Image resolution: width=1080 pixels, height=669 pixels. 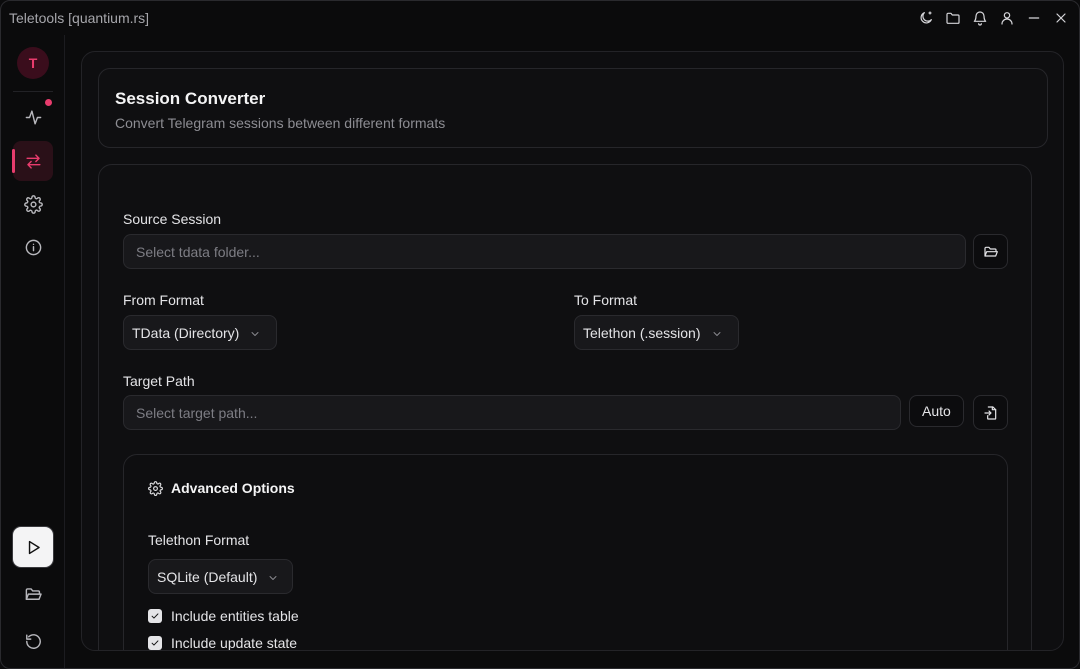 I want to click on to-format-select: Telethon (.session), so click(x=656, y=332).